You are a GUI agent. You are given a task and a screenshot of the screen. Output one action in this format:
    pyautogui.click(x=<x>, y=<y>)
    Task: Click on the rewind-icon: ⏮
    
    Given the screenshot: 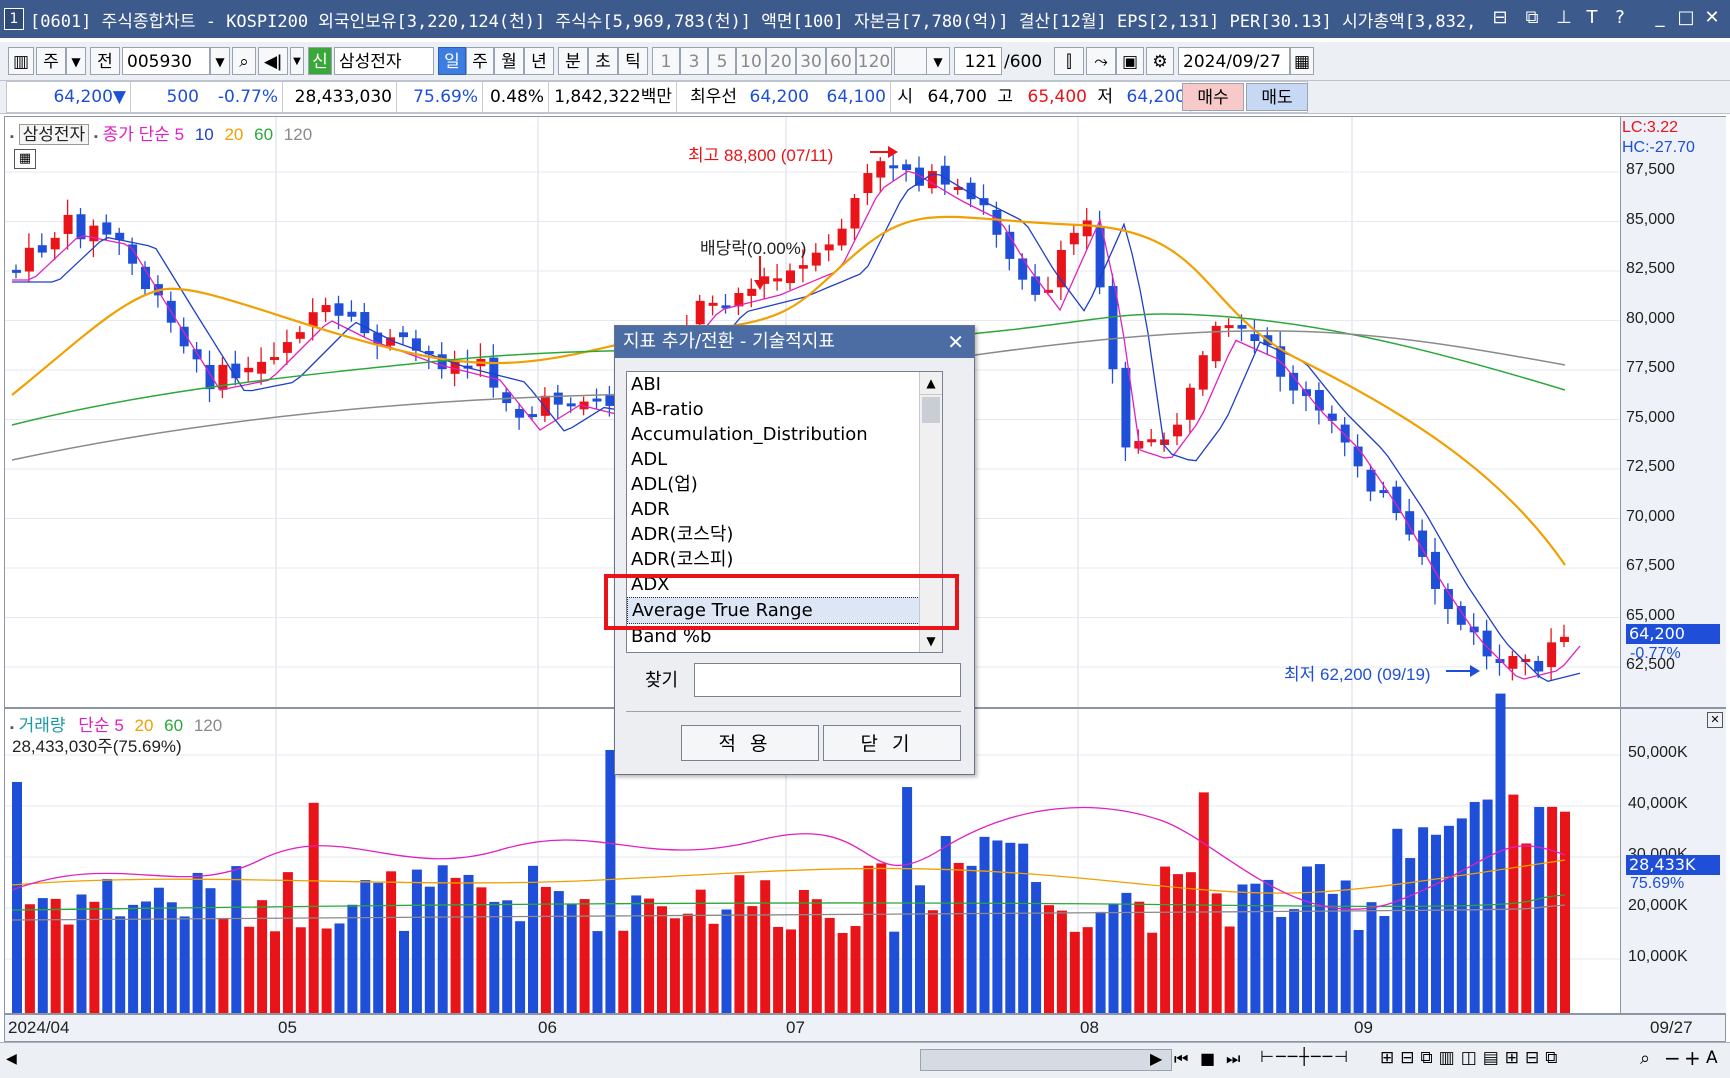 What is the action you would take?
    pyautogui.click(x=1181, y=1059)
    